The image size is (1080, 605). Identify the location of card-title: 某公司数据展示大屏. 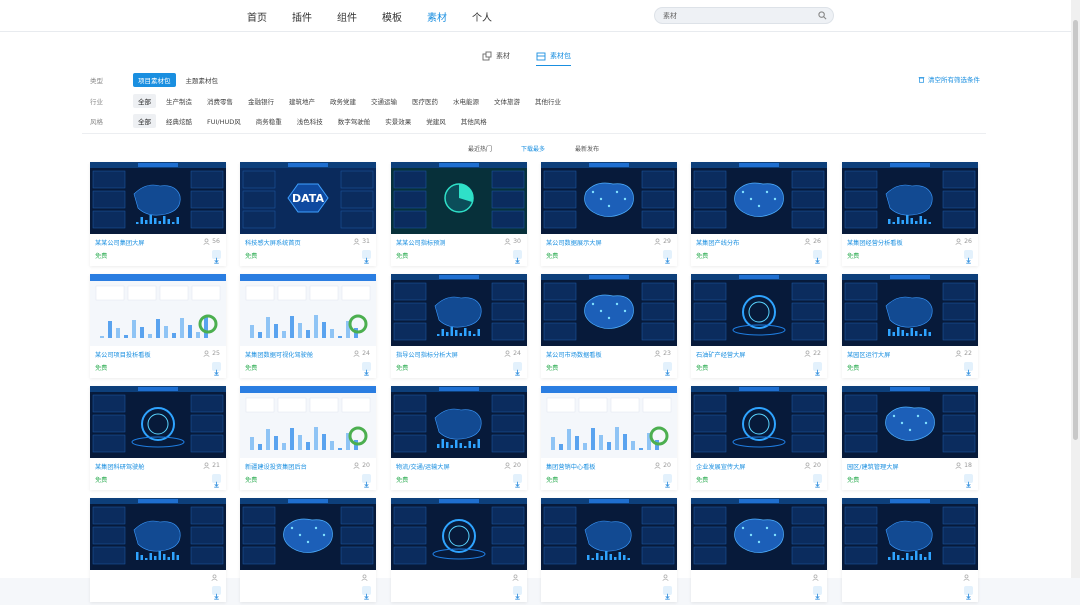
(574, 242).